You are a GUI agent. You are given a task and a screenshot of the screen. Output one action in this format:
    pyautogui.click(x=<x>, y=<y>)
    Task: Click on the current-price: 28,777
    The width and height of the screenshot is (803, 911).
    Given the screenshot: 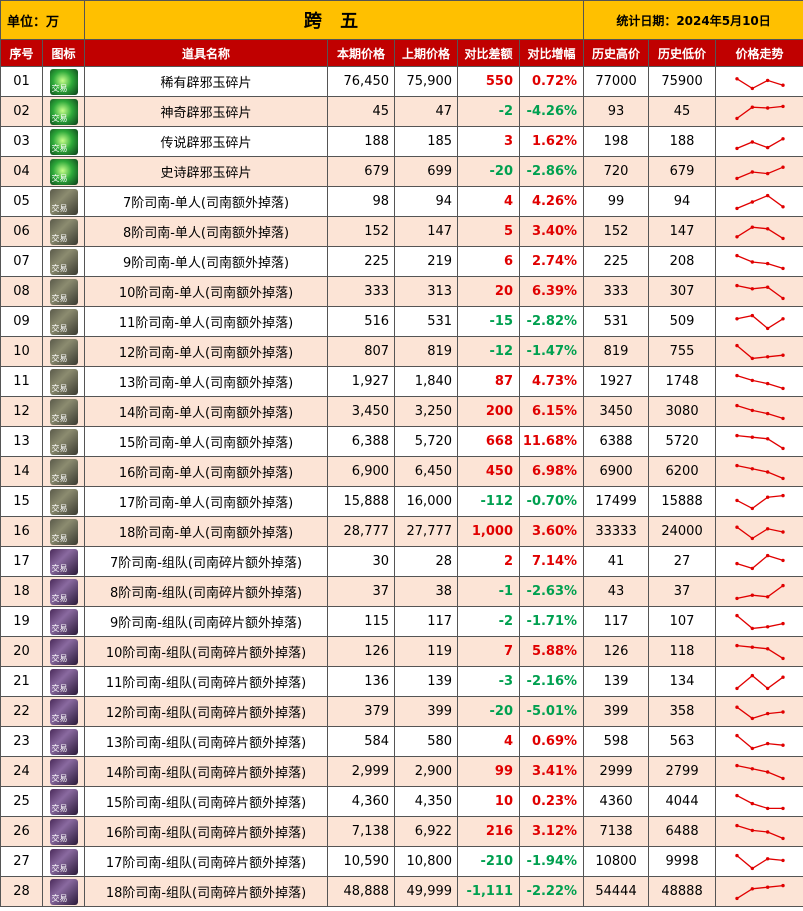 What is the action you would take?
    pyautogui.click(x=361, y=531)
    